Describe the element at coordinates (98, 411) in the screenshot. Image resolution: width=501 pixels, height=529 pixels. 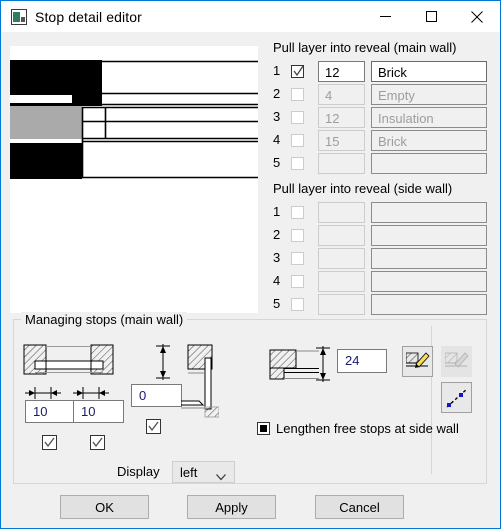
I see `right-width-input: 10` at that location.